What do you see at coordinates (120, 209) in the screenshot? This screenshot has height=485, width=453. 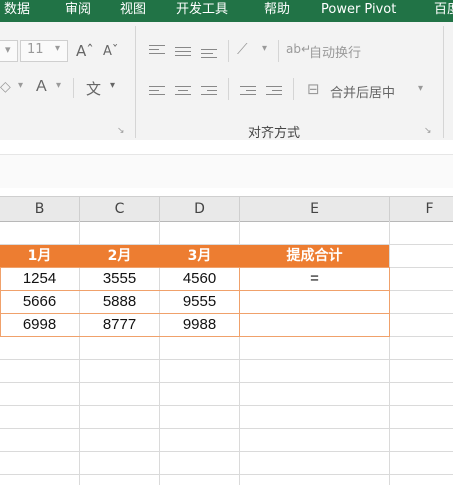 I see `column-header-c: C` at bounding box center [120, 209].